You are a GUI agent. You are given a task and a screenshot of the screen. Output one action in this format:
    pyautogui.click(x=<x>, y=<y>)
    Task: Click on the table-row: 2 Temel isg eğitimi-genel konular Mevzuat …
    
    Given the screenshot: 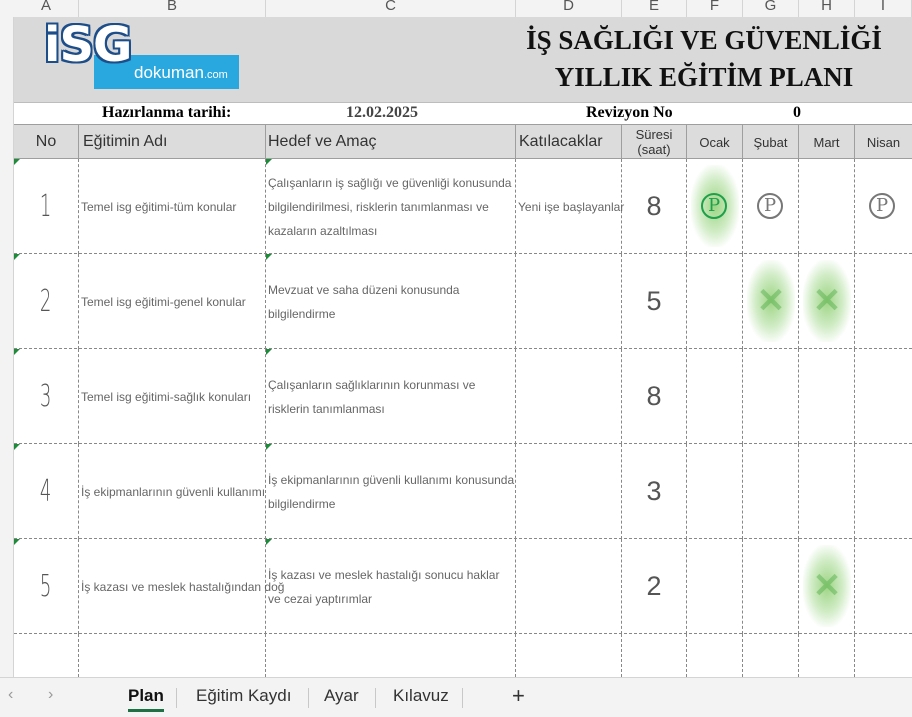 What is the action you would take?
    pyautogui.click(x=463, y=301)
    